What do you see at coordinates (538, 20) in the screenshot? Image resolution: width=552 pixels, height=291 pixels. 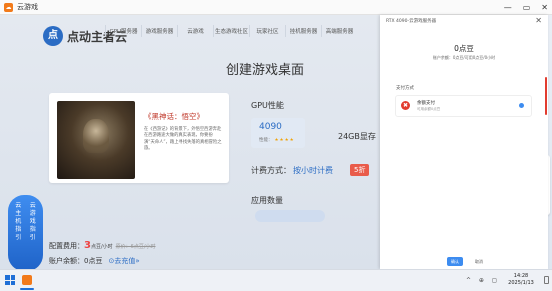 I see `panel-close-button: ✕` at bounding box center [538, 20].